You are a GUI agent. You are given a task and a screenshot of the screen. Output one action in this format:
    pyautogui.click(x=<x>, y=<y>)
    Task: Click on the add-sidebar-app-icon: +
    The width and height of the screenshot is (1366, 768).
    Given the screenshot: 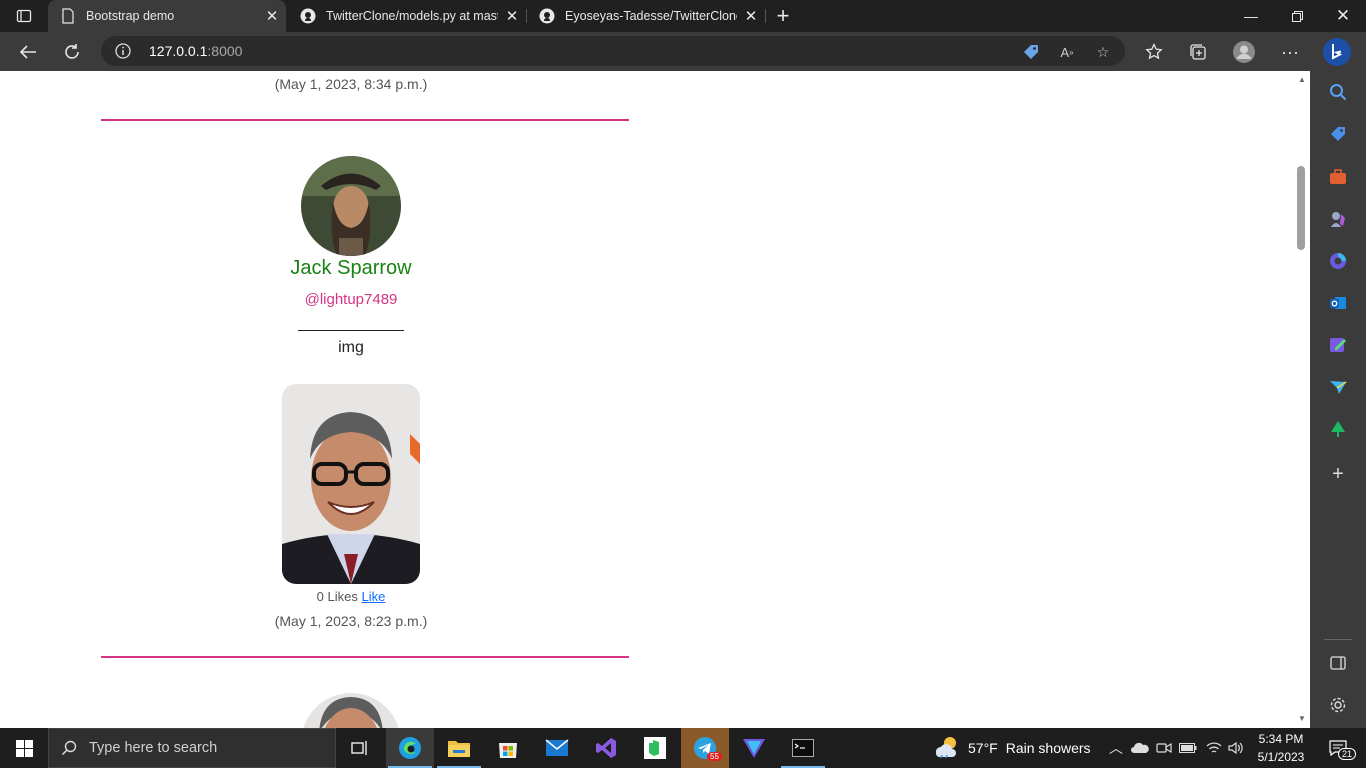 What is the action you would take?
    pyautogui.click(x=1338, y=474)
    